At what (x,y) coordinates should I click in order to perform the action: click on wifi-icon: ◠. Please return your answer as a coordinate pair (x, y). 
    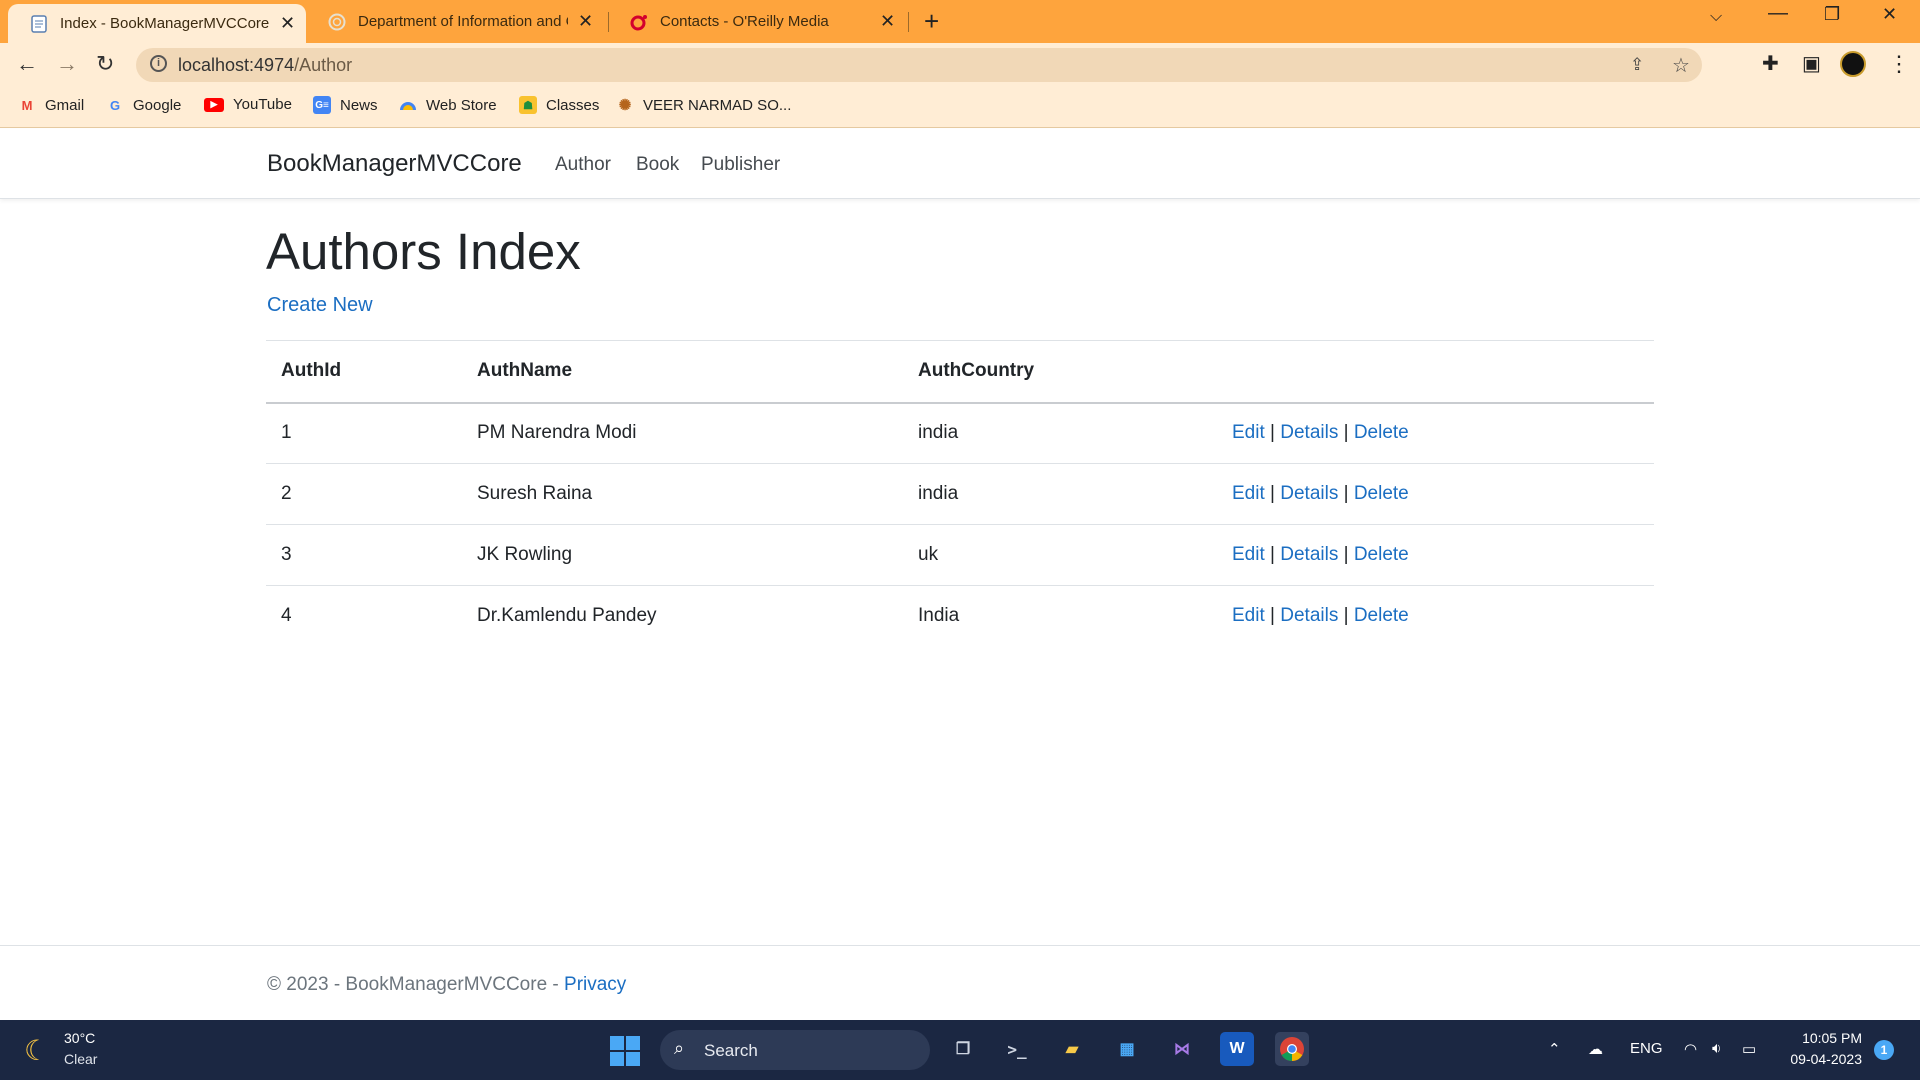
    Looking at the image, I should click on (1690, 1049).